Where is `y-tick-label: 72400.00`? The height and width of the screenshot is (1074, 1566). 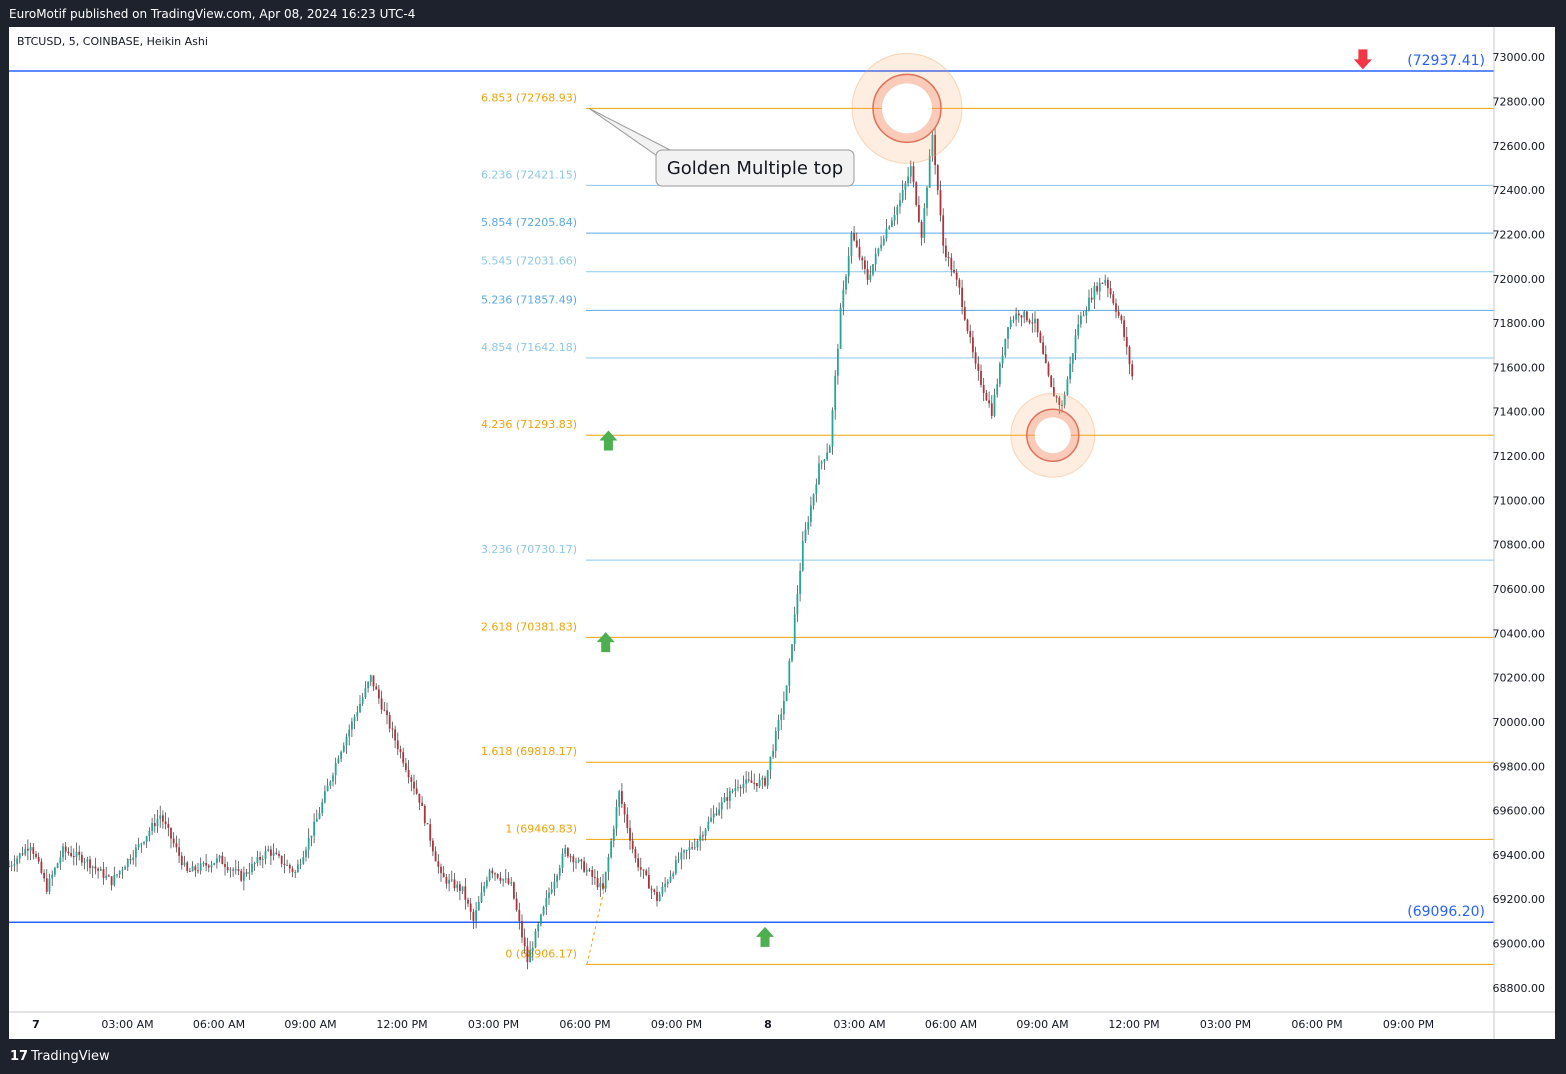
y-tick-label: 72400.00 is located at coordinates (1519, 190).